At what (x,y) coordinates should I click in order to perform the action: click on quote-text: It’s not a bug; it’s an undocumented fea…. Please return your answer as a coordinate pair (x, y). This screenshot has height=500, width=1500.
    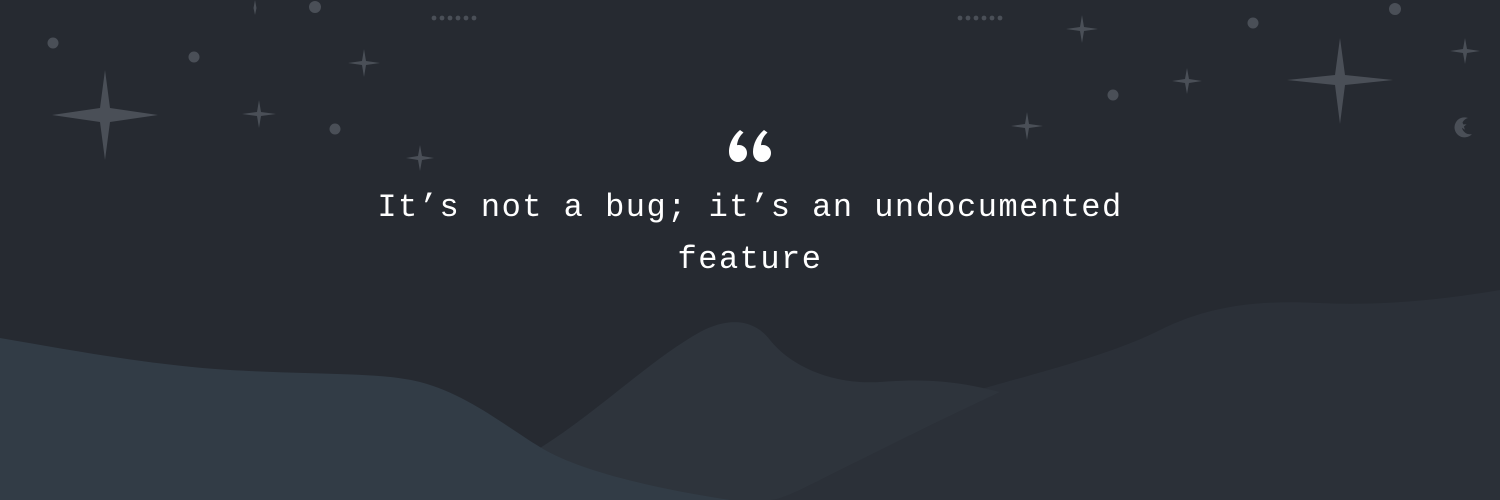
    Looking at the image, I should click on (750, 233).